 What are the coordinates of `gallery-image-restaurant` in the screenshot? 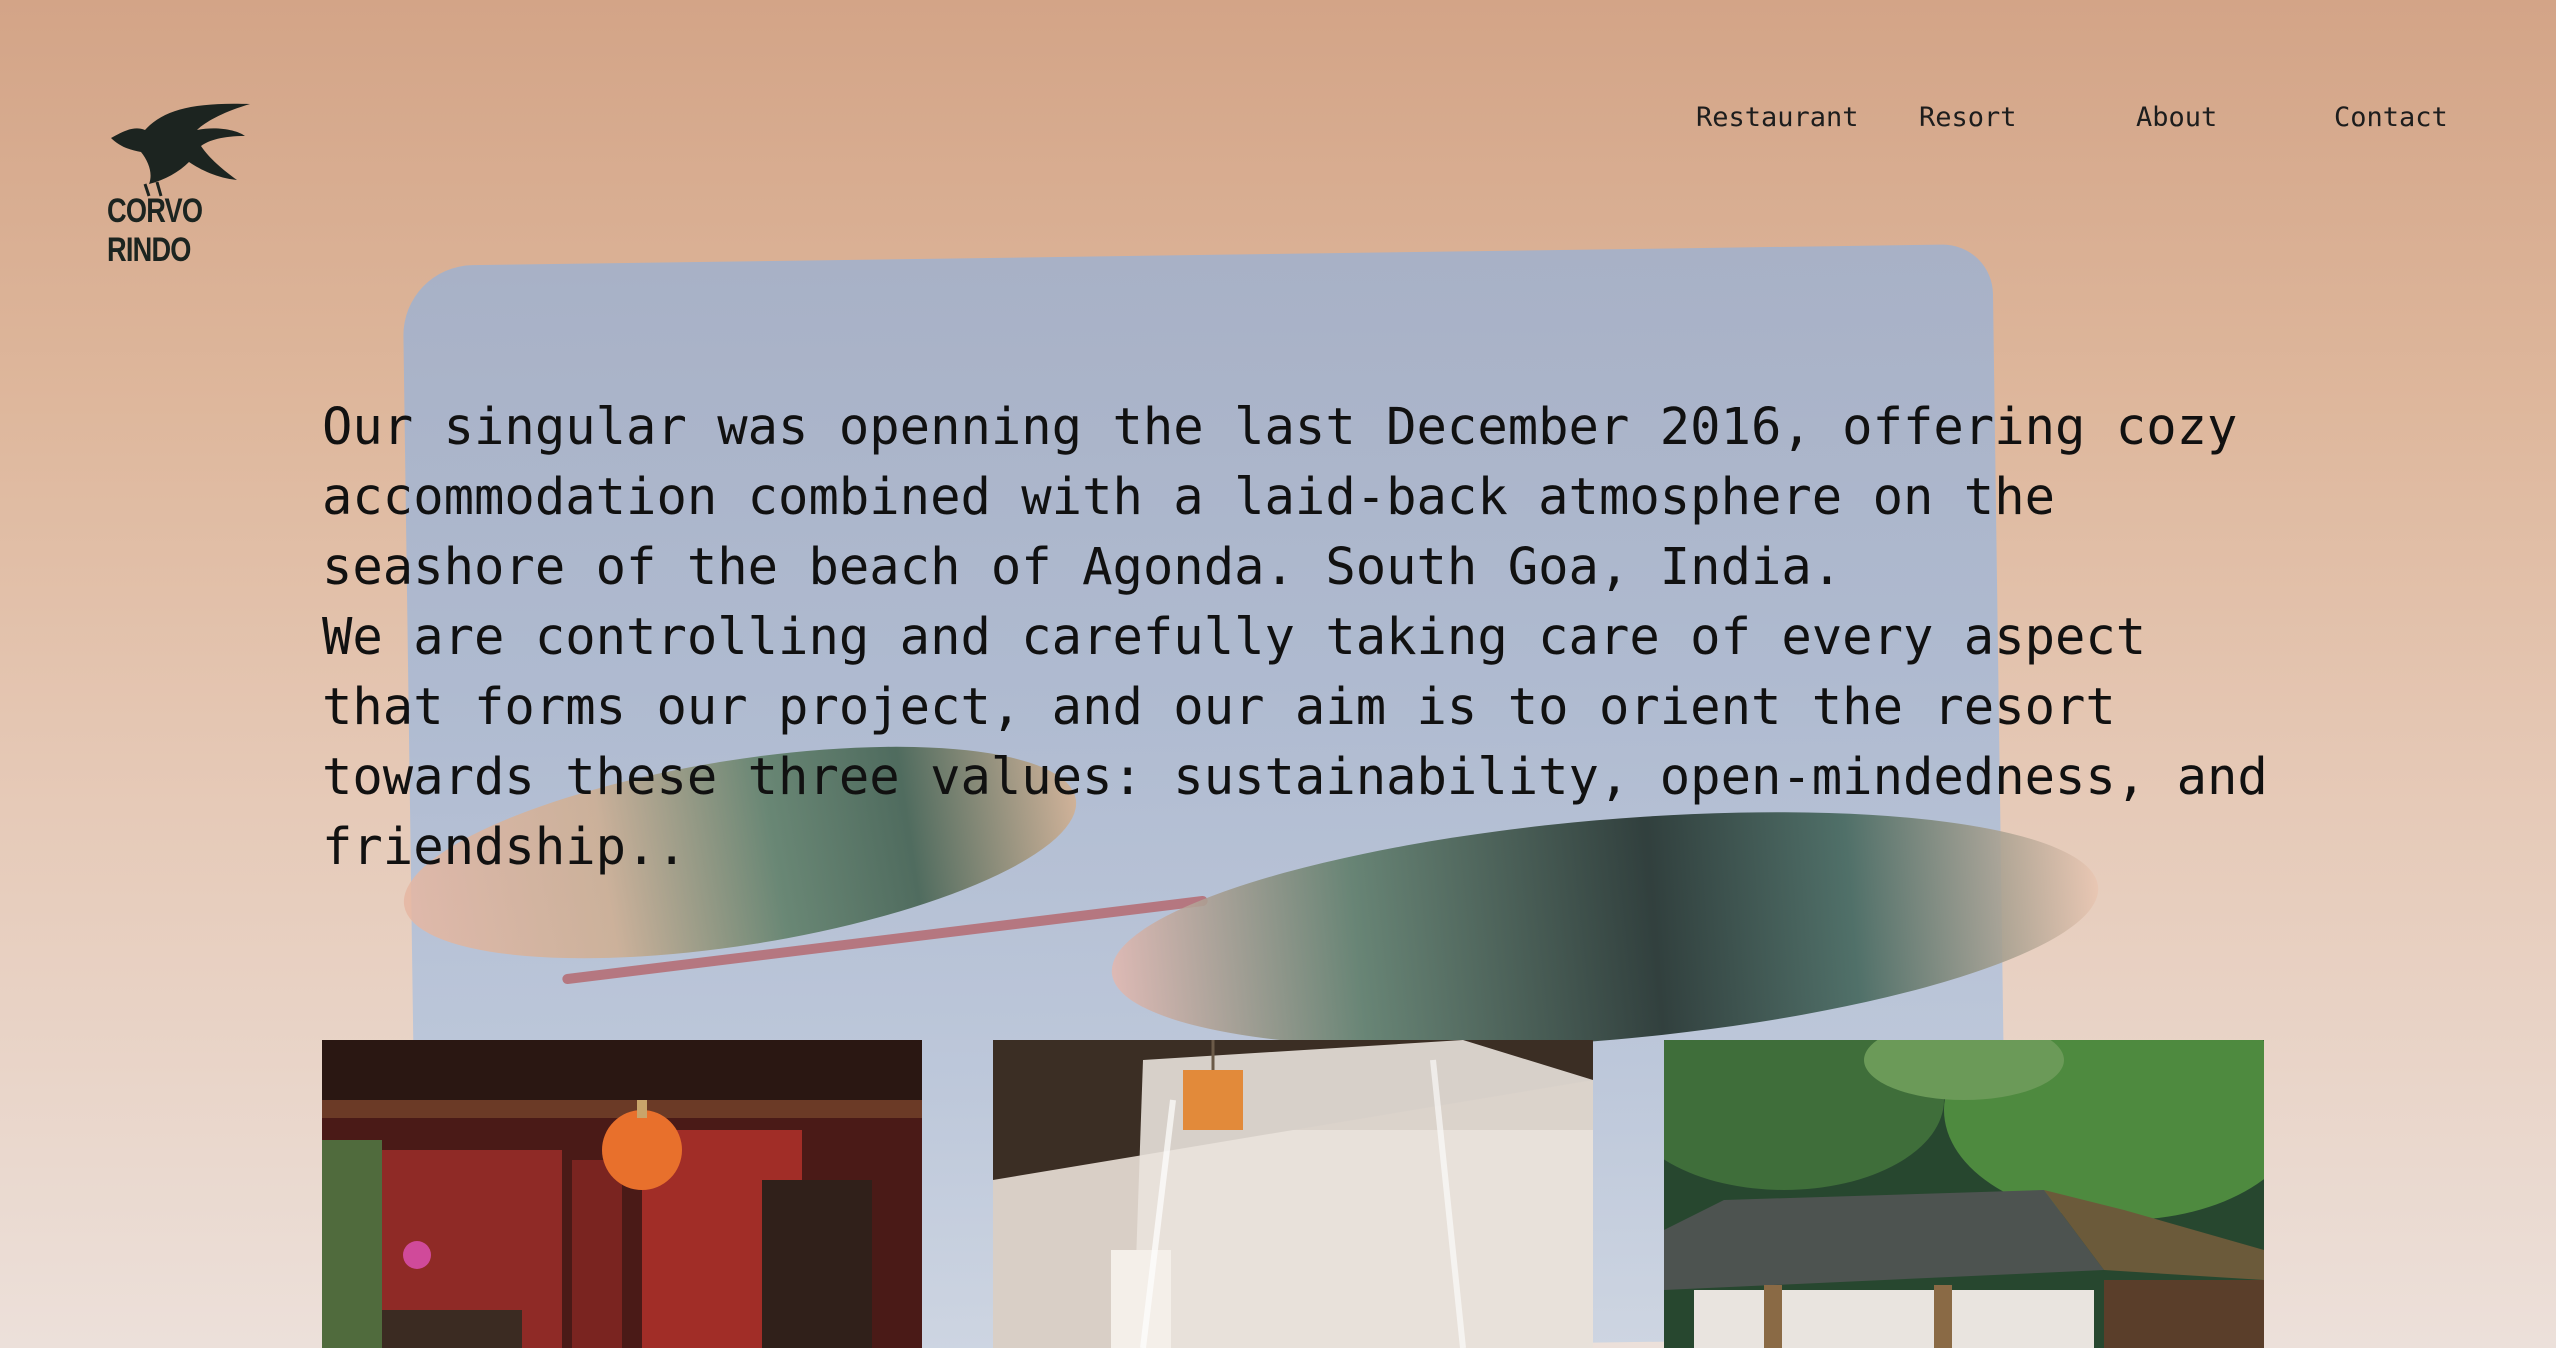 It's located at (622, 1194).